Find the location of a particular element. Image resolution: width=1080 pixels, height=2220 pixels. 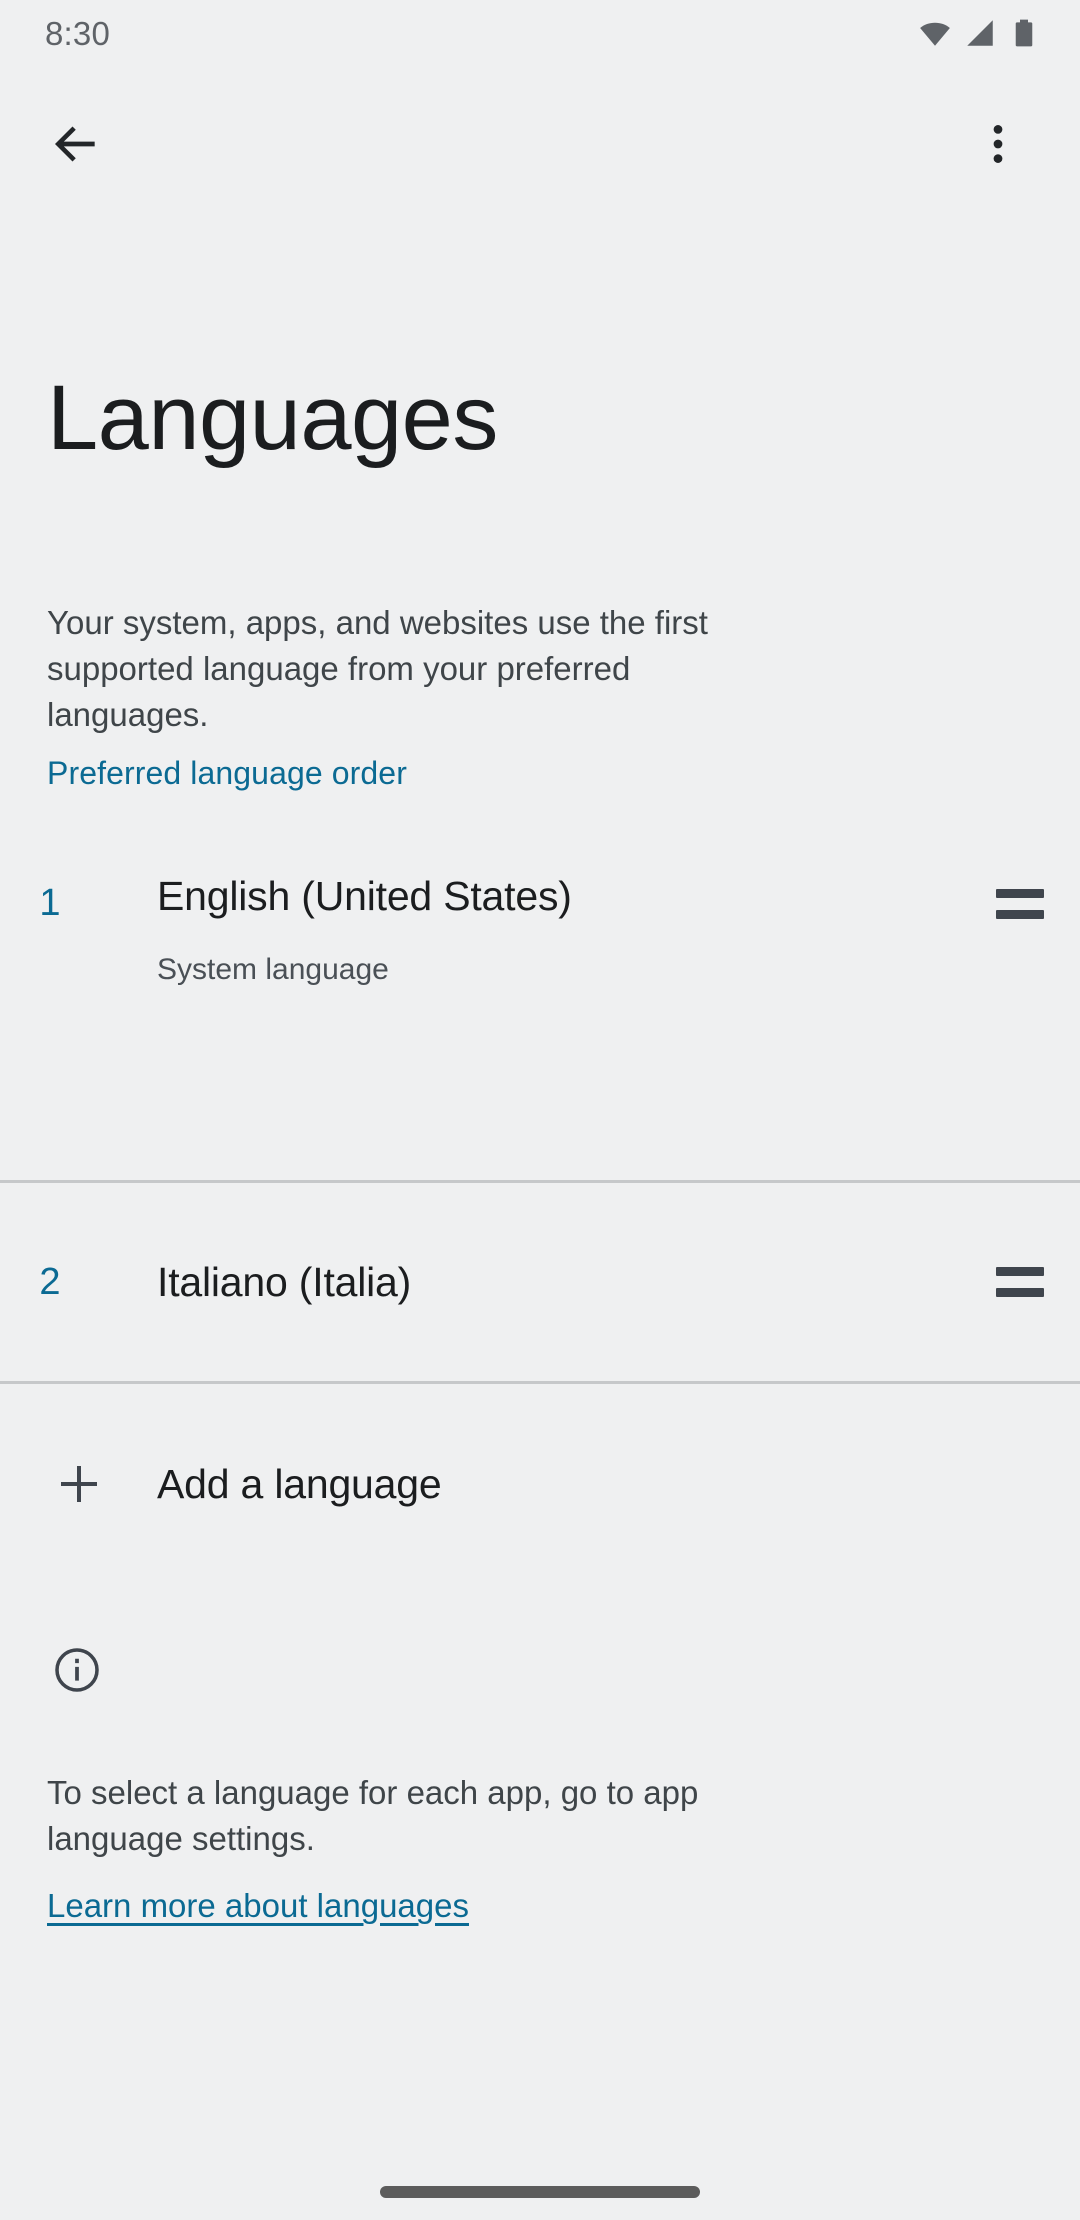

gesture-navigation-bar is located at coordinates (540, 2192).